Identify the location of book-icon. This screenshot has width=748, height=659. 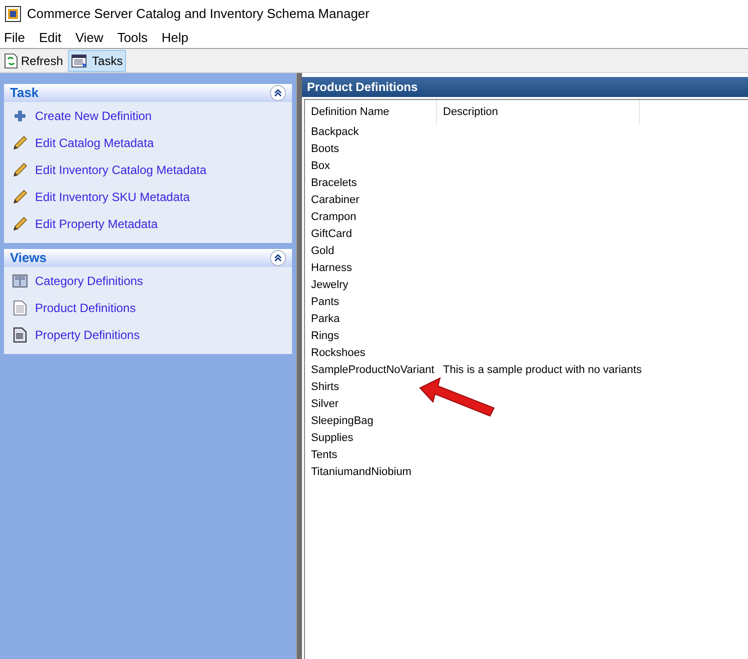
(20, 280).